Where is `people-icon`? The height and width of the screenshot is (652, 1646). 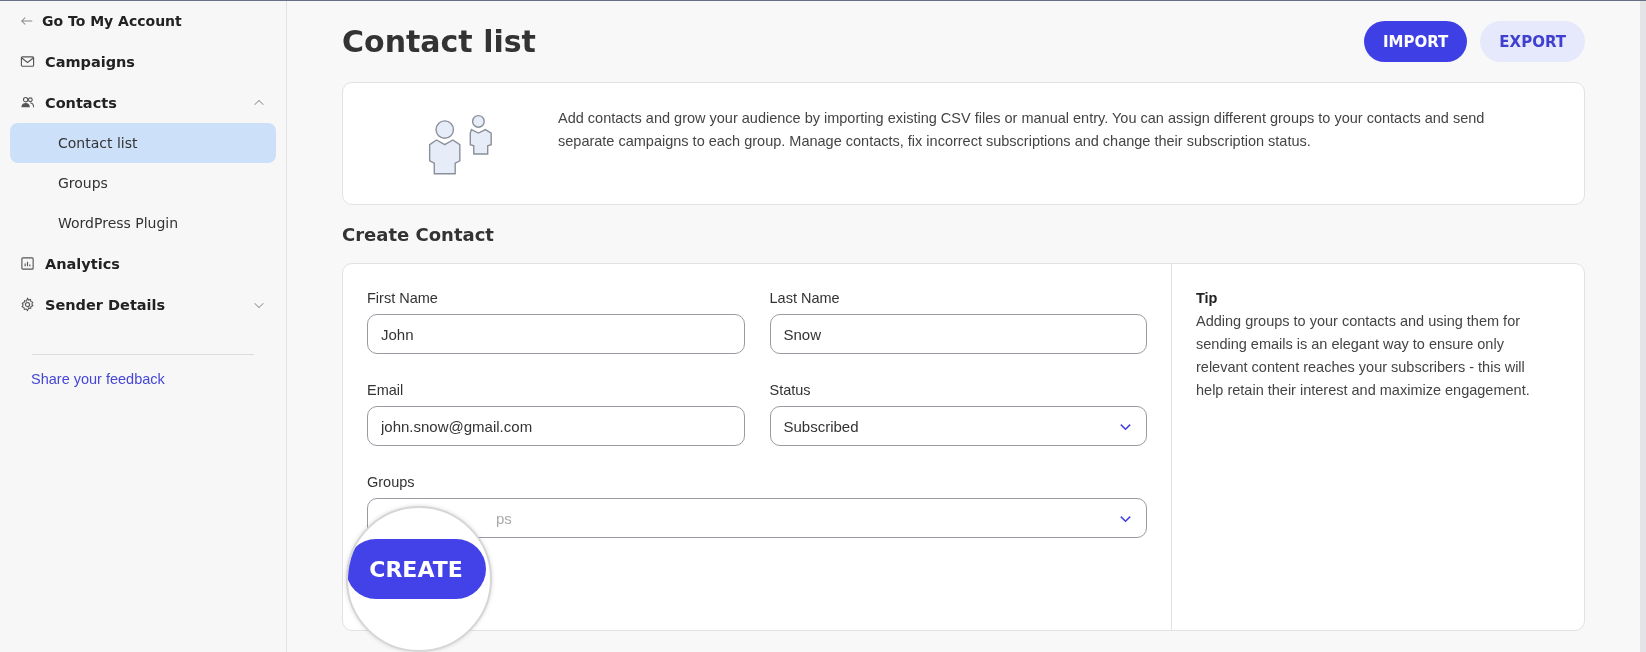
people-icon is located at coordinates (27, 102).